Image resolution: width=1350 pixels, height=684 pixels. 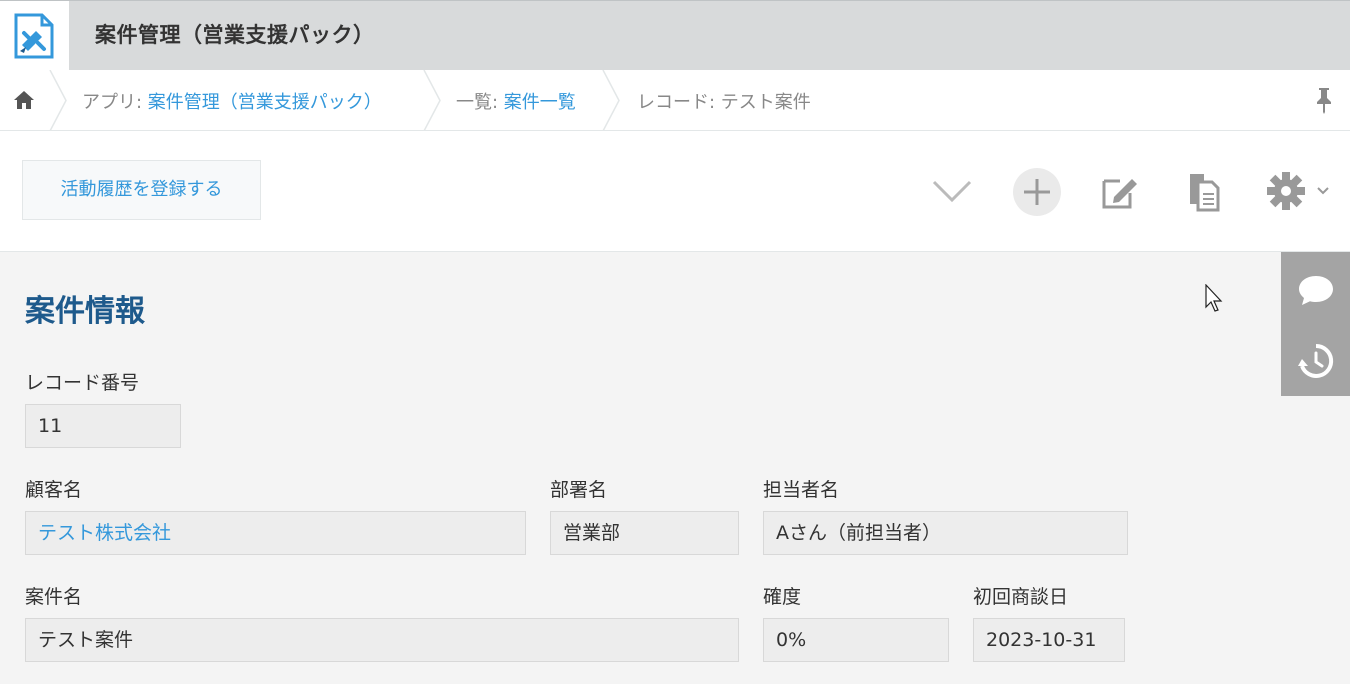 I want to click on mouse-cursor-icon, so click(x=1214, y=298).